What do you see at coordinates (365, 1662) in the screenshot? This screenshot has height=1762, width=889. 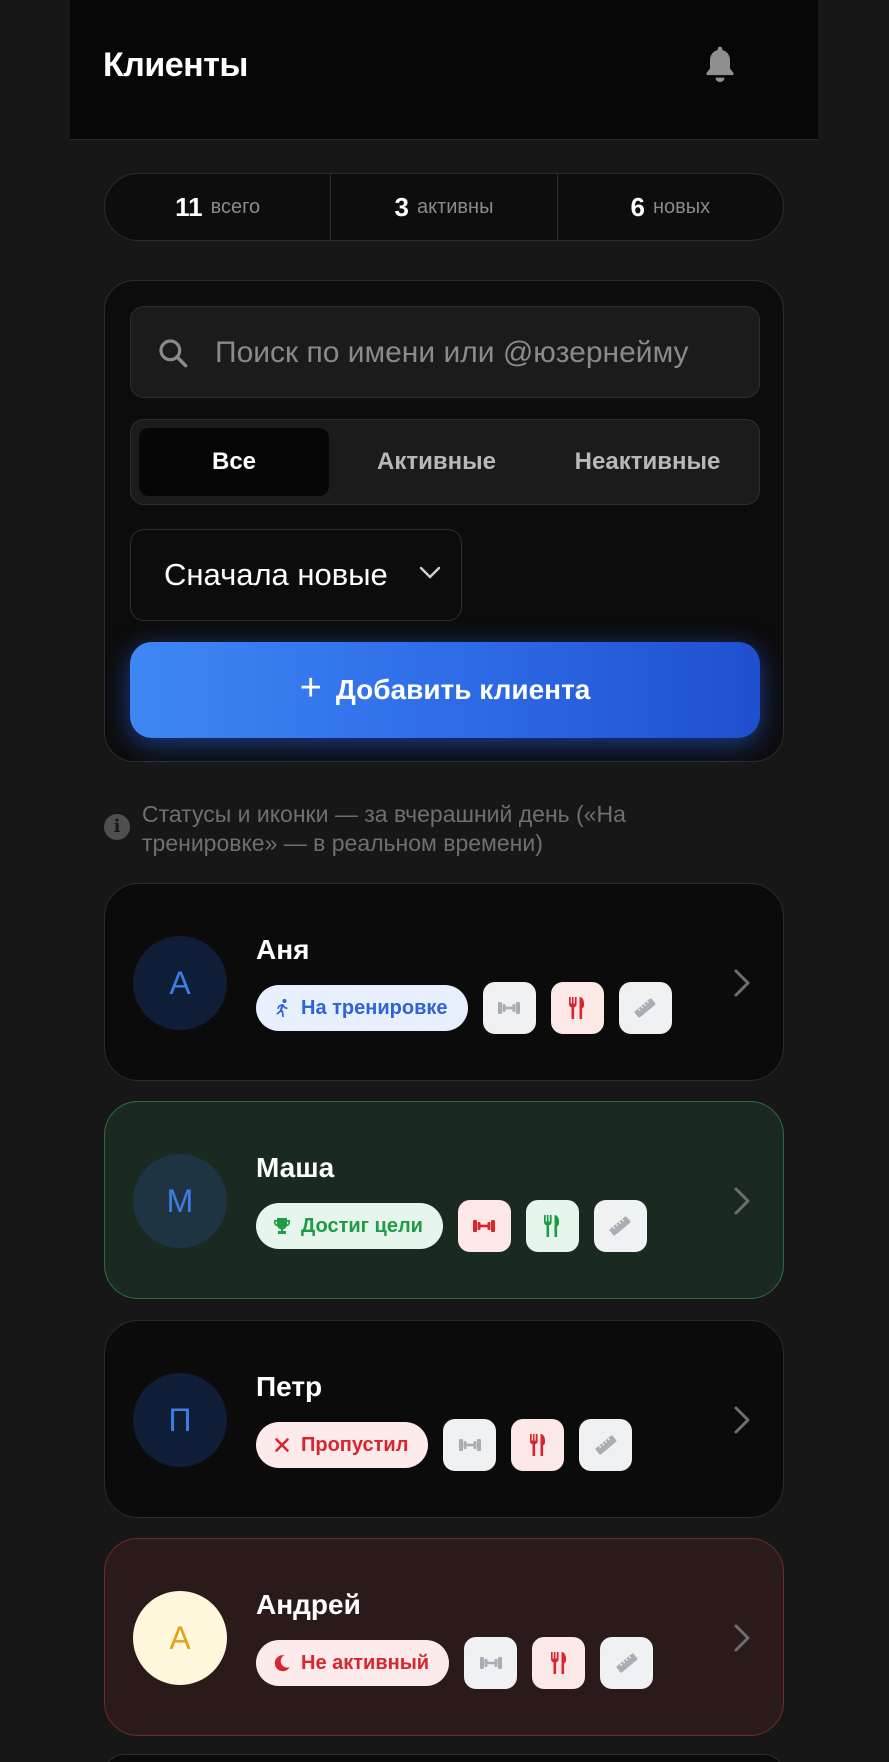 I see `status-badge-label: Не активный` at bounding box center [365, 1662].